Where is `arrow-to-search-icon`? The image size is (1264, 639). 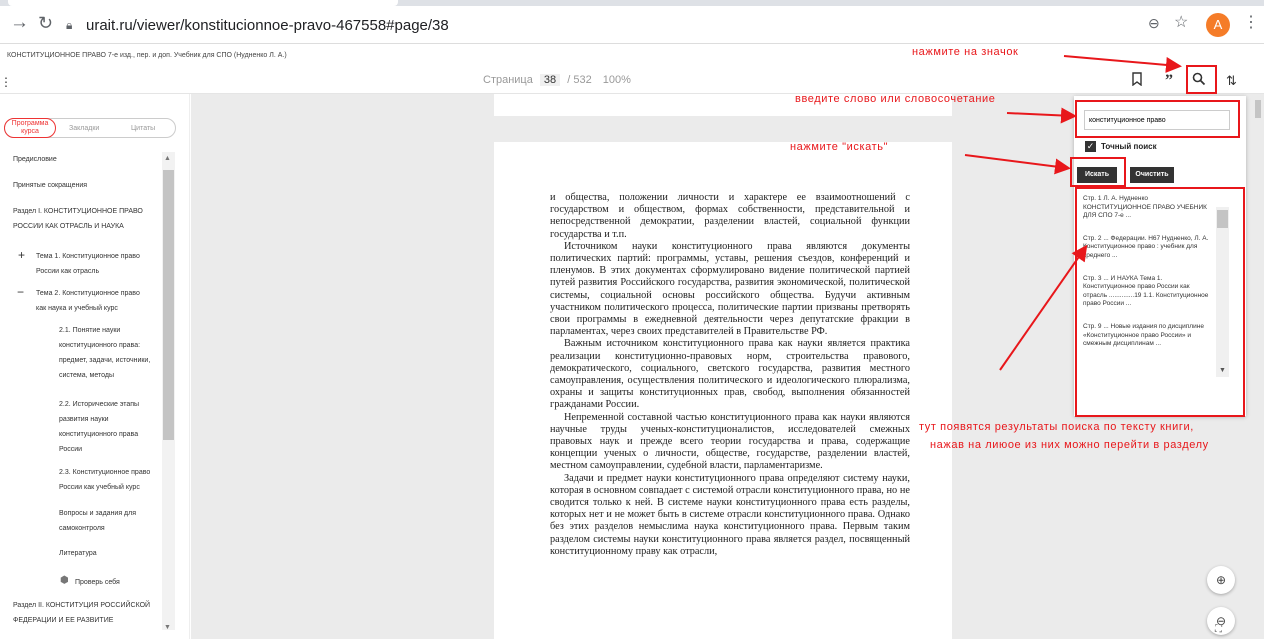
arrow-to-search-icon is located at coordinates (1122, 64).